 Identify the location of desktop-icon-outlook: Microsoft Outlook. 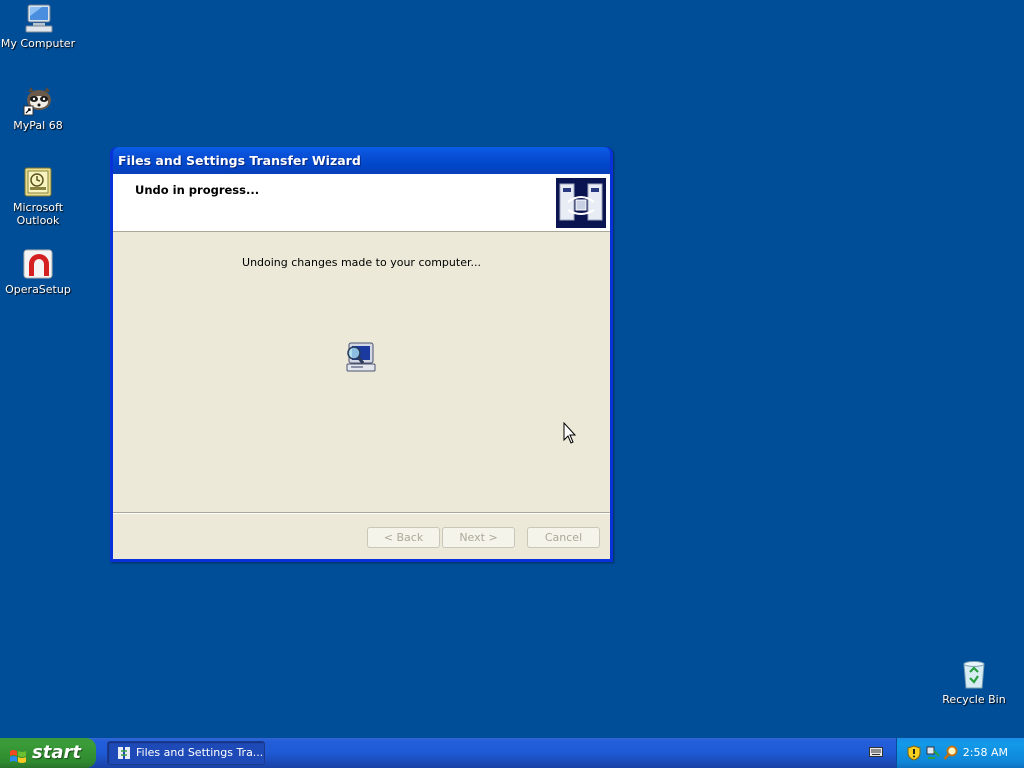
(38, 196).